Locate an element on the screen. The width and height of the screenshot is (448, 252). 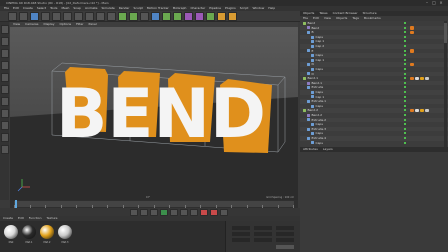
next-key-icon is located at coordinates (184, 212).